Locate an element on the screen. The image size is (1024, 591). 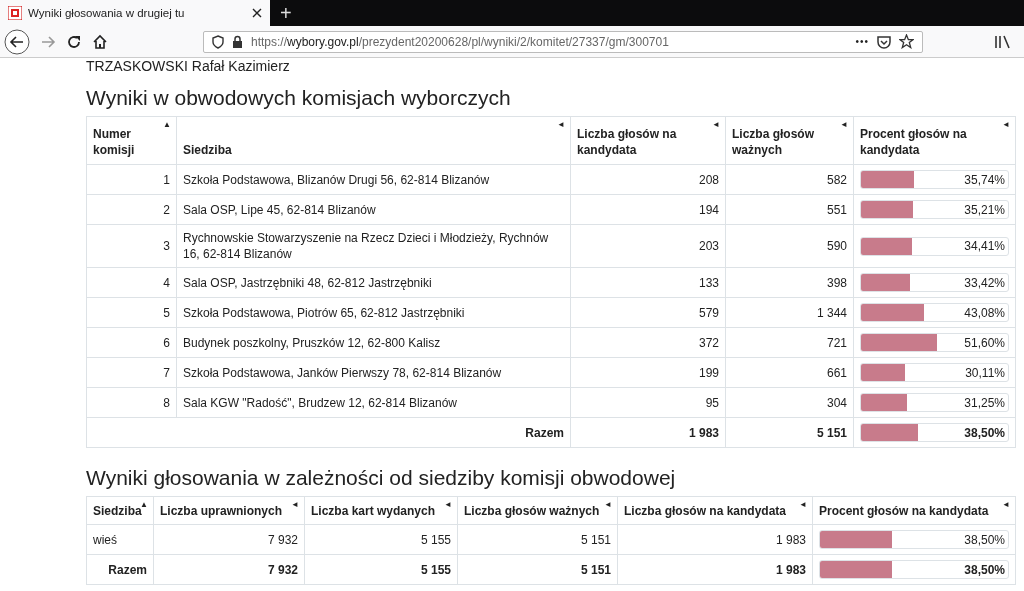
table-cell: 4 is located at coordinates (131, 282).